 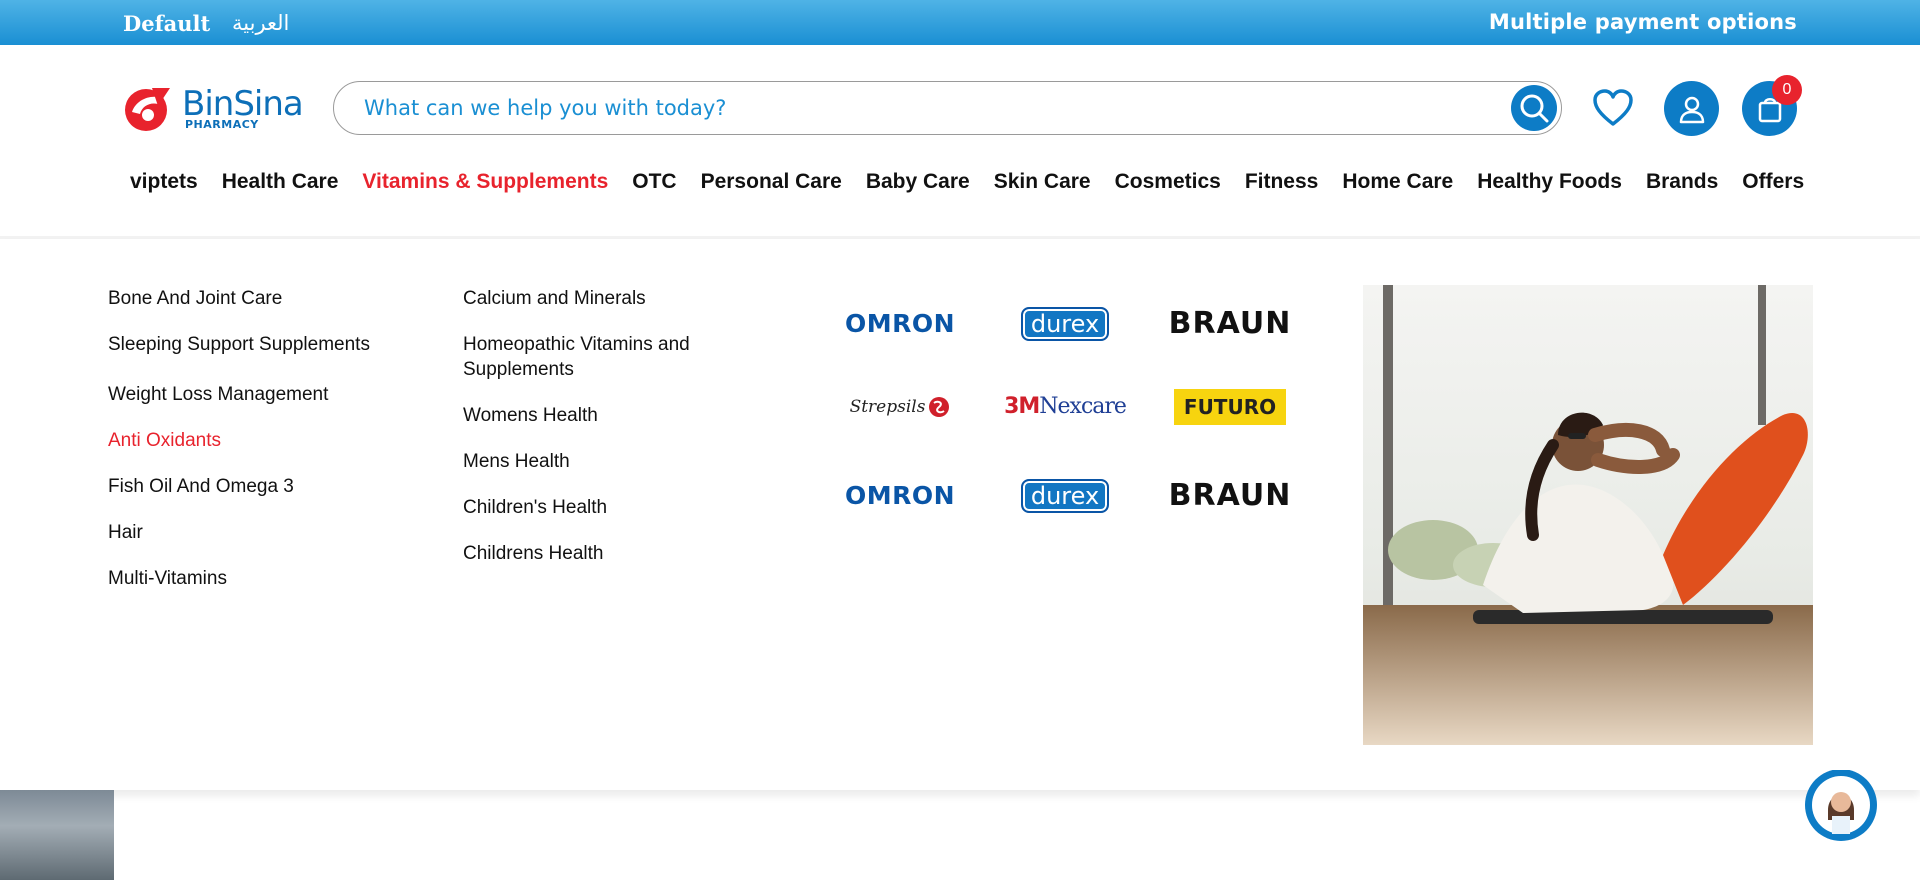 I want to click on account-button, so click(x=1691, y=108).